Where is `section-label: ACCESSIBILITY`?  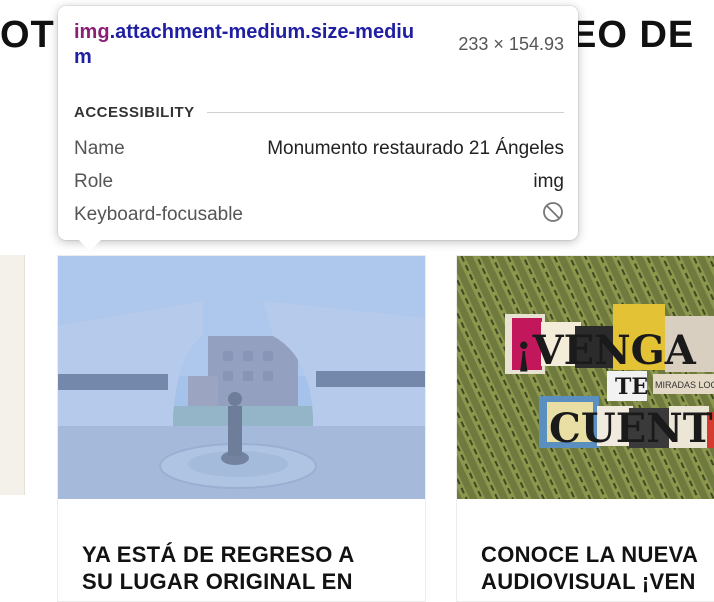
section-label: ACCESSIBILITY is located at coordinates (134, 112).